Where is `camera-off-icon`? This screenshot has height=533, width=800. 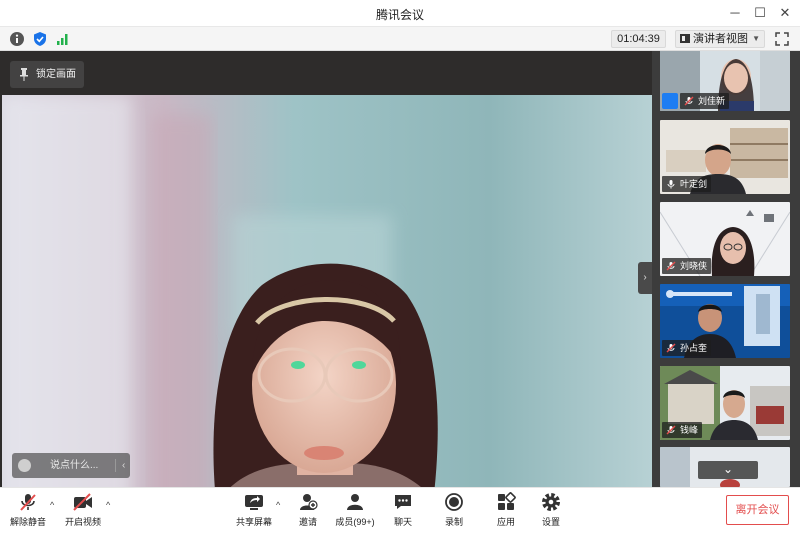 camera-off-icon is located at coordinates (82, 502).